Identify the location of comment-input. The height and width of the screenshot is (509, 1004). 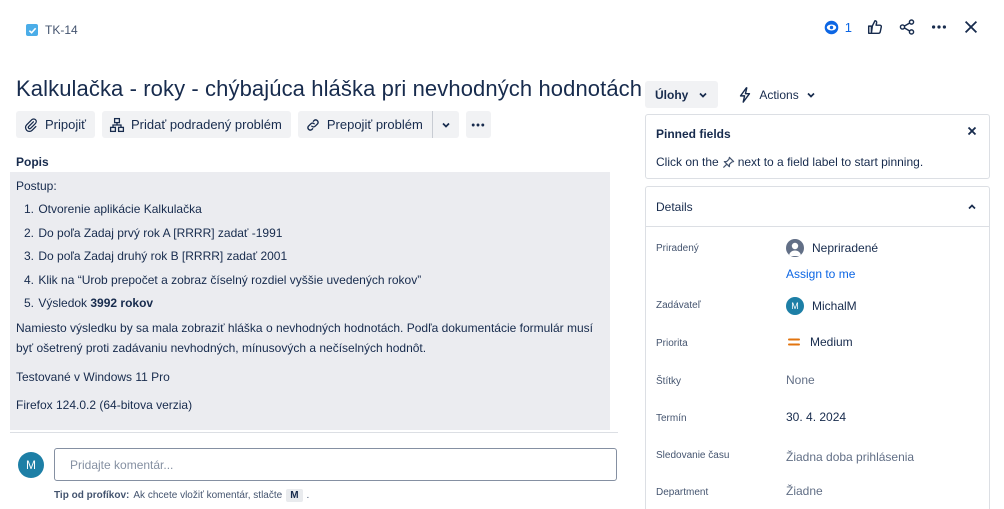
(335, 464).